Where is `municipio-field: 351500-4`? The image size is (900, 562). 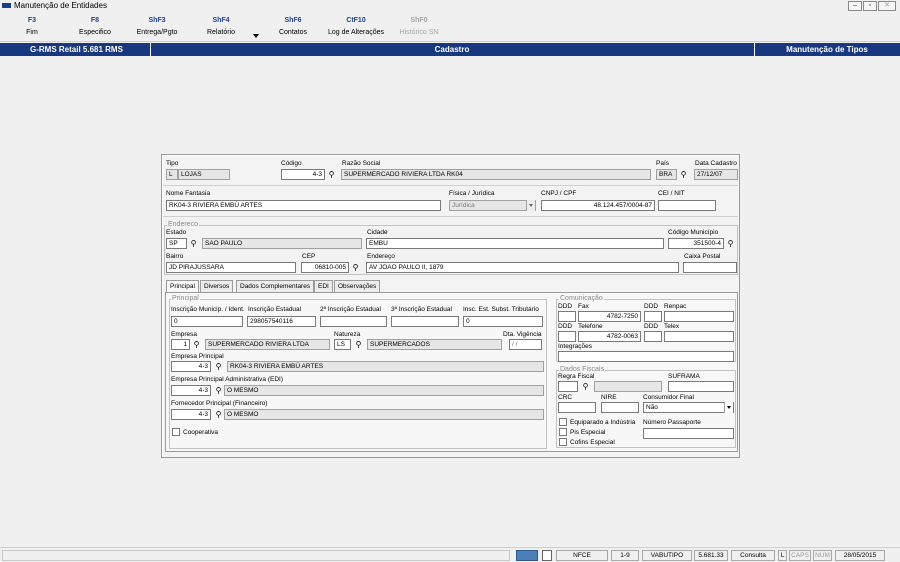
municipio-field: 351500-4 is located at coordinates (696, 243).